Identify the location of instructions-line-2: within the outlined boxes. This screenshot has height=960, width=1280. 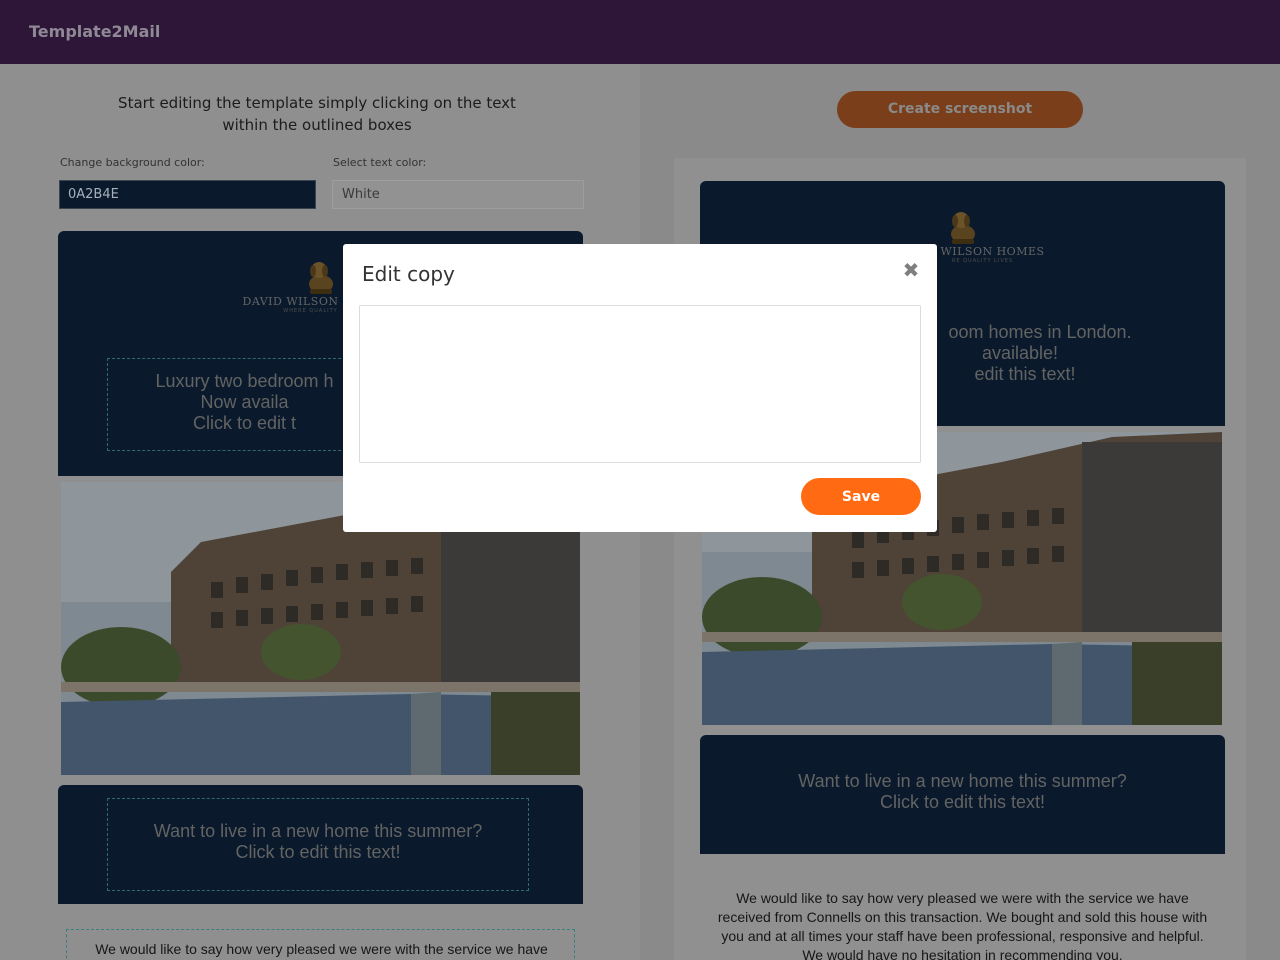
(317, 125).